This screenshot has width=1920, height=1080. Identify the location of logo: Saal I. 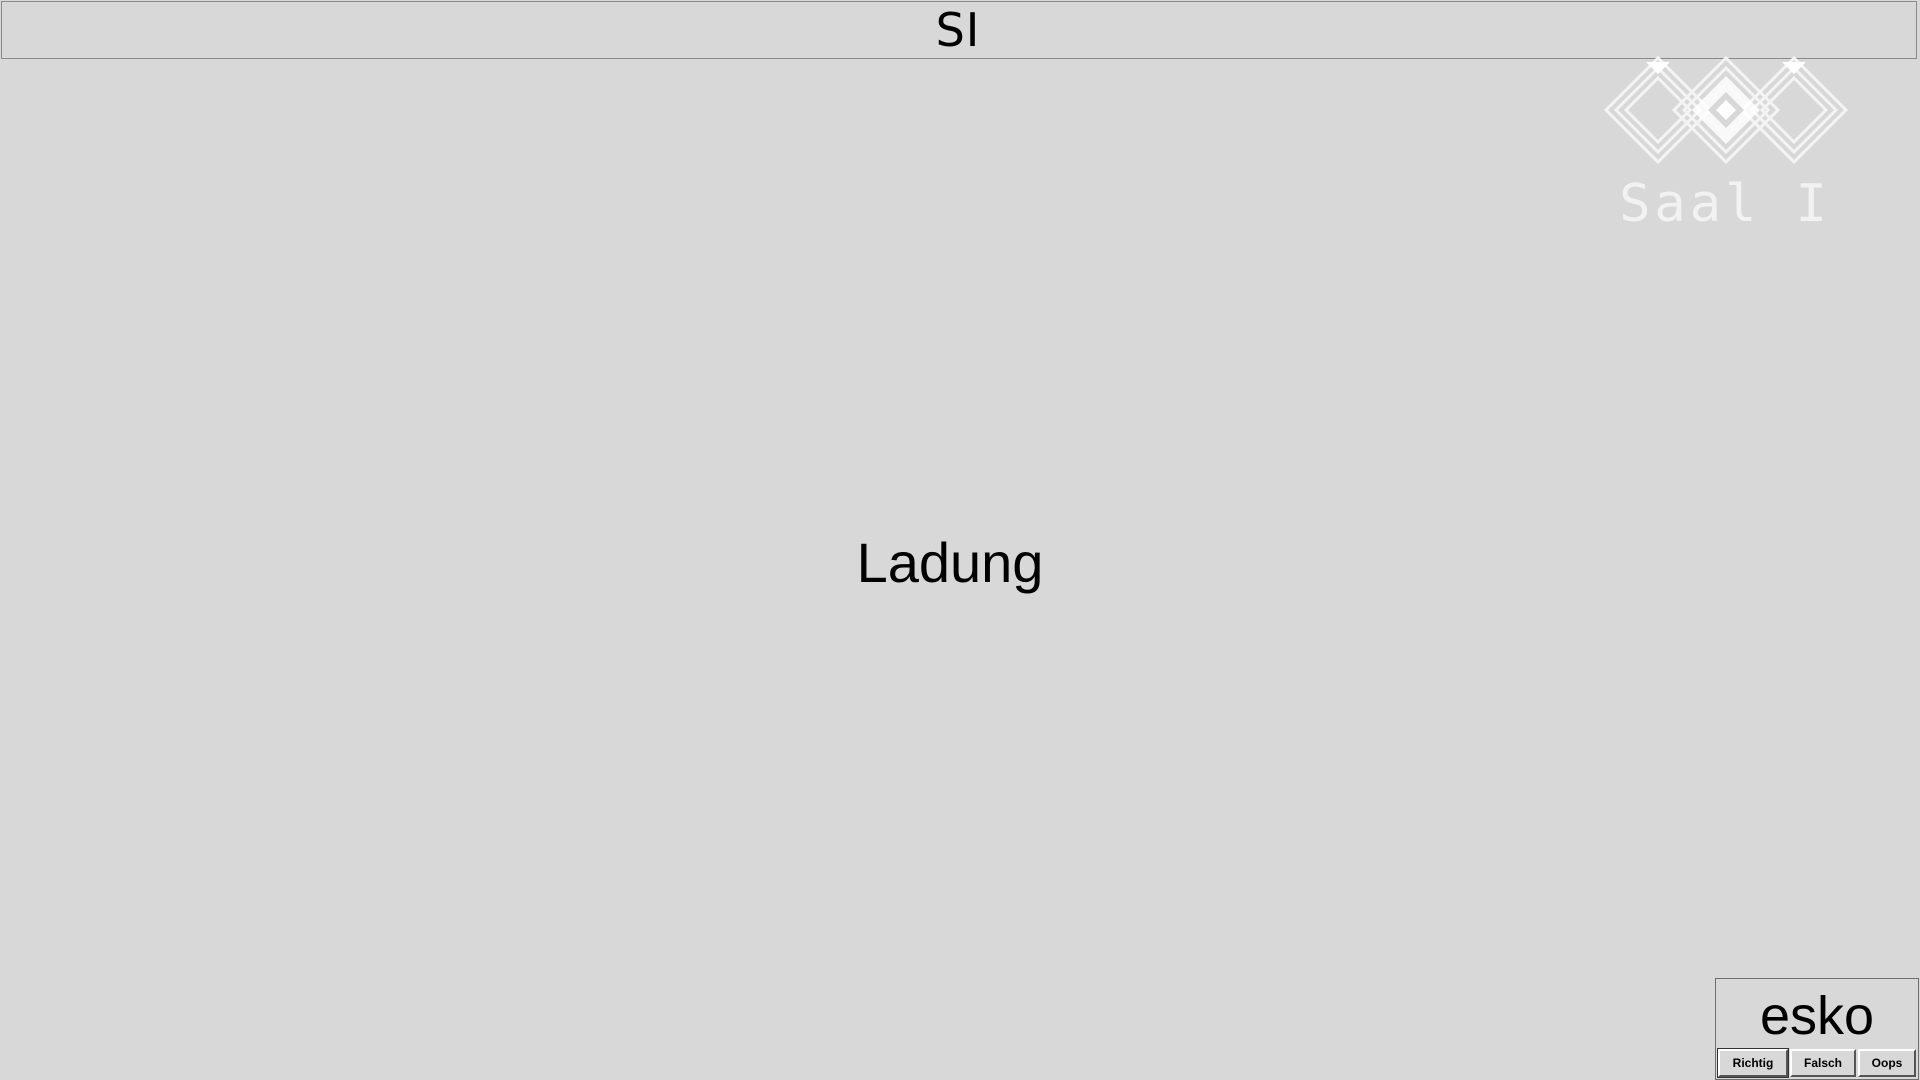
(1725, 147).